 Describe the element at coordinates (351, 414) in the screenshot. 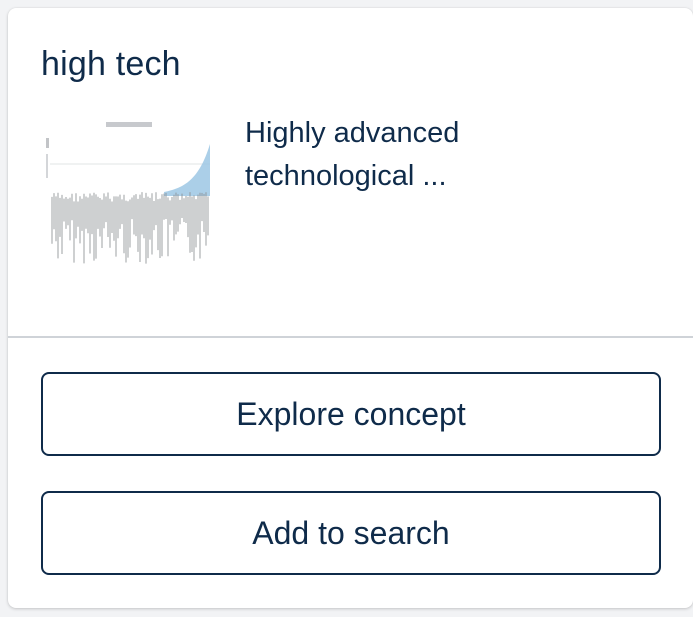

I see `explore-concept-button: Explore concept` at that location.